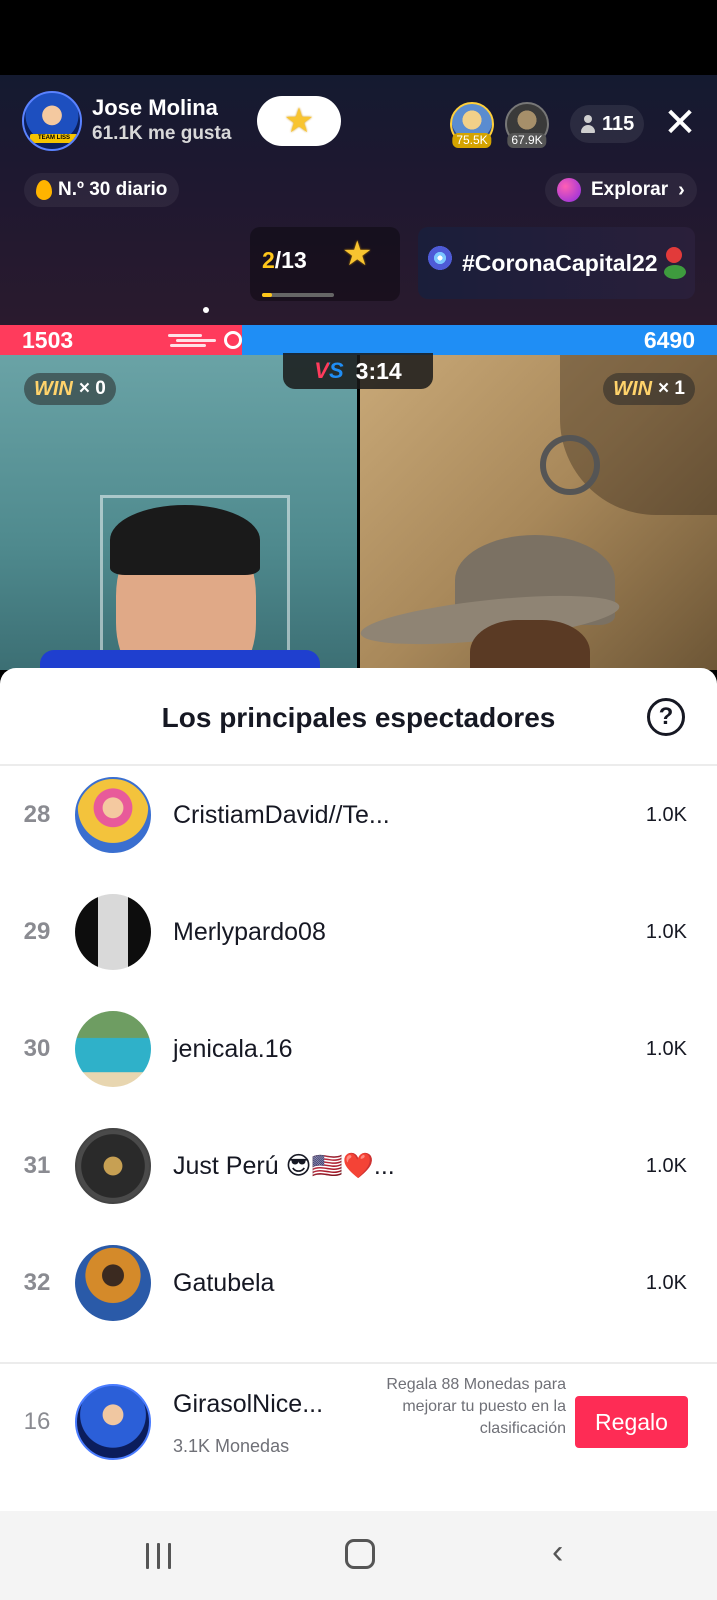 The width and height of the screenshot is (717, 1600). Describe the element at coordinates (54, 138) in the screenshot. I see `host-avatar-tag: TEAM LISS` at that location.